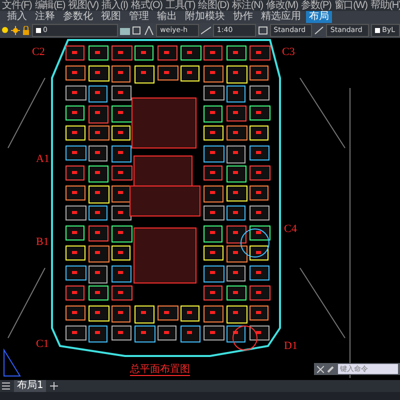 This screenshot has width=400, height=400. I want to click on menu-item: 插入(I), so click(114, 5).